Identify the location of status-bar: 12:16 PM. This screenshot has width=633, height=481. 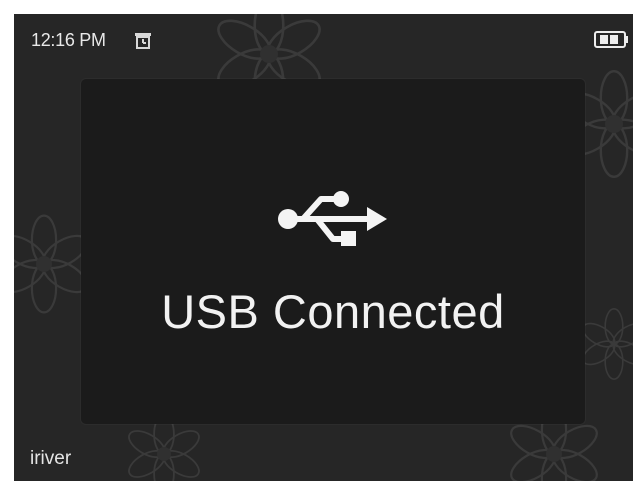
(323, 39).